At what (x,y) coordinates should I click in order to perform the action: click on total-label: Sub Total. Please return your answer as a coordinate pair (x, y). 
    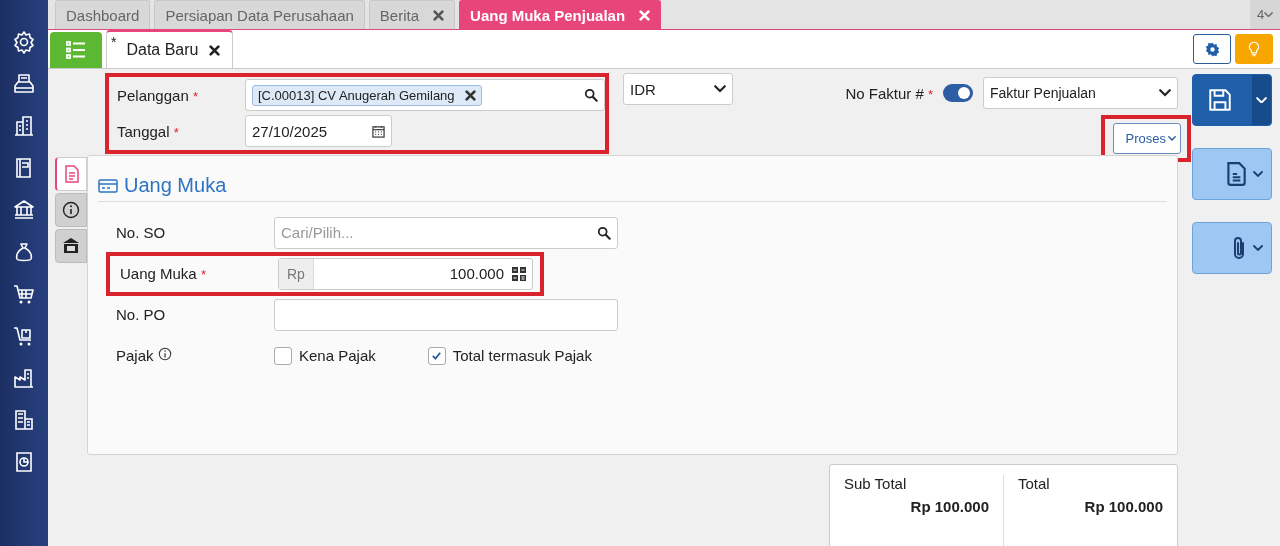
    Looking at the image, I should click on (876, 483).